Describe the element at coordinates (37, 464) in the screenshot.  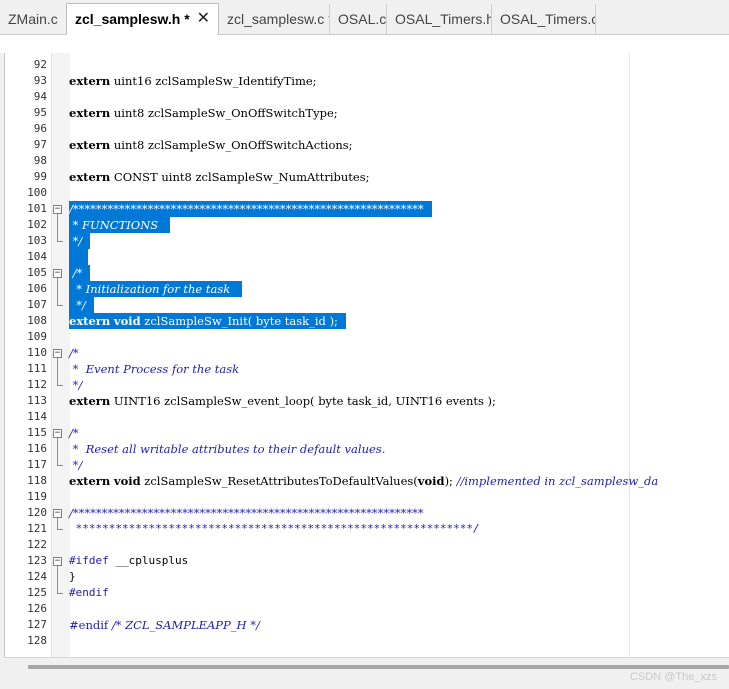
I see `line-number: 117` at that location.